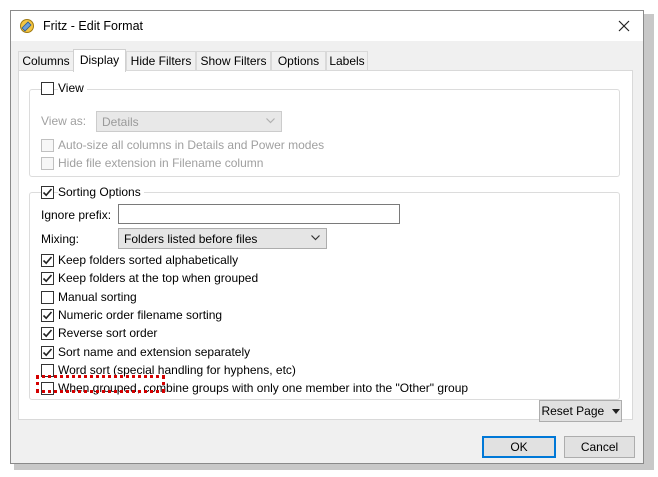 This screenshot has height=477, width=658. I want to click on sort-option-label: Reverse sort order, so click(108, 333).